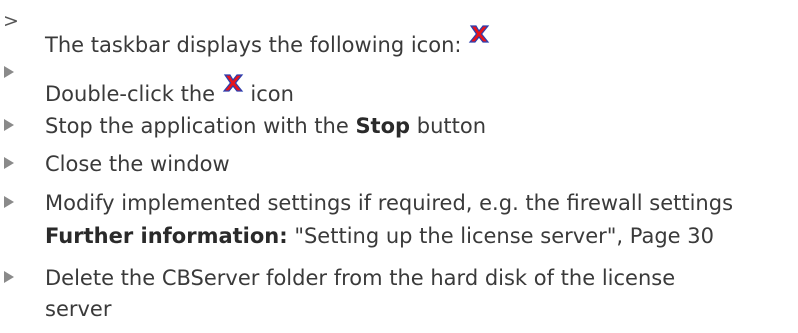  What do you see at coordinates (448, 126) in the screenshot?
I see `step-text-after: button` at bounding box center [448, 126].